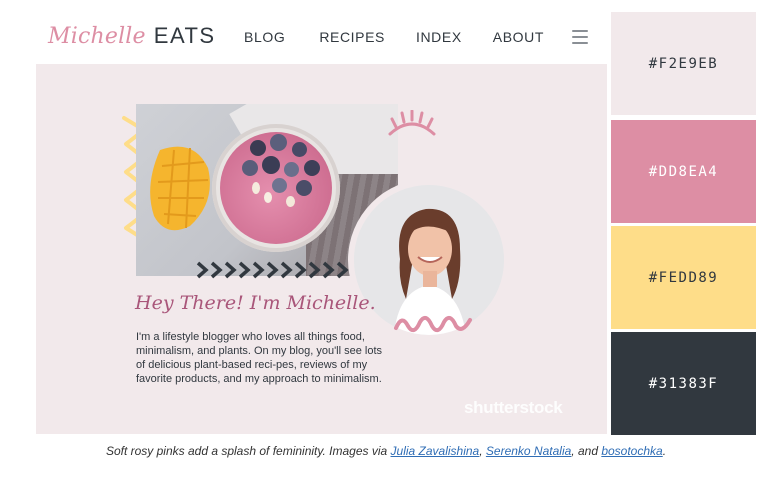 The width and height of the screenshot is (772, 483). Describe the element at coordinates (255, 303) in the screenshot. I see `intro-heading: Hey There! I'm Michelle.` at that location.